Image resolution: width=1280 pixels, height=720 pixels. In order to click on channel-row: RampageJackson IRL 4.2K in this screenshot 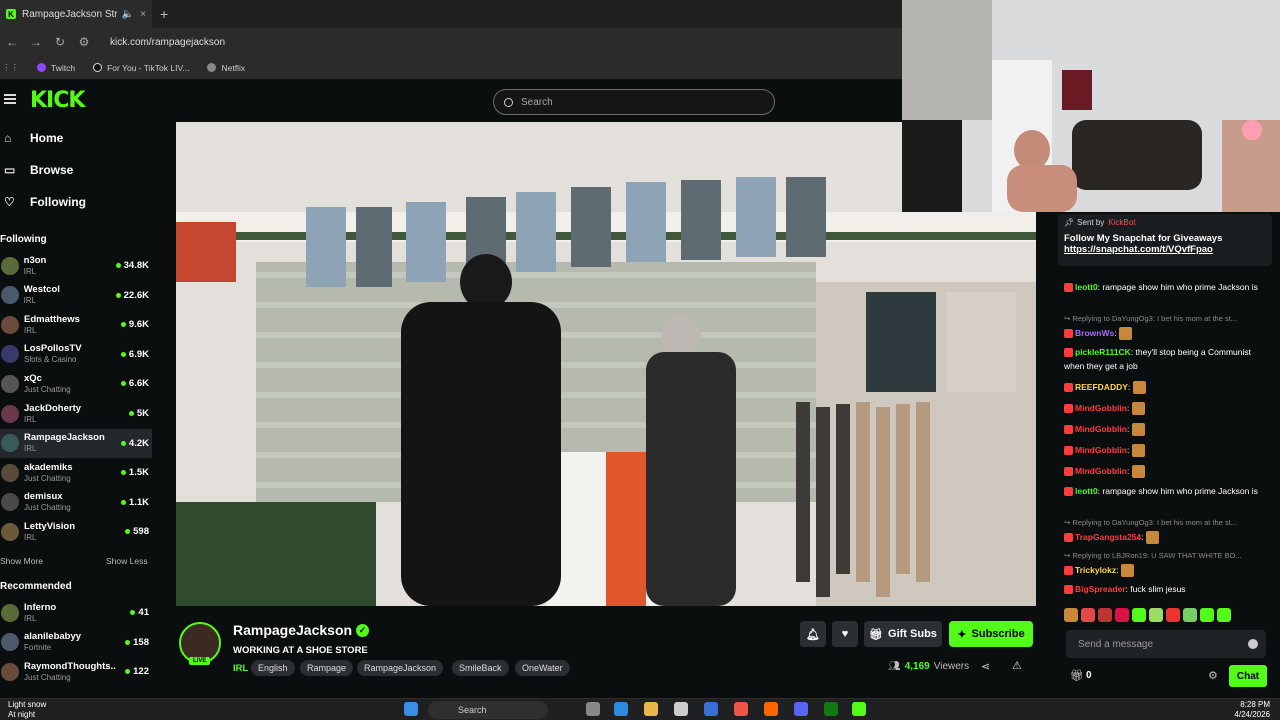, I will do `click(76, 443)`.